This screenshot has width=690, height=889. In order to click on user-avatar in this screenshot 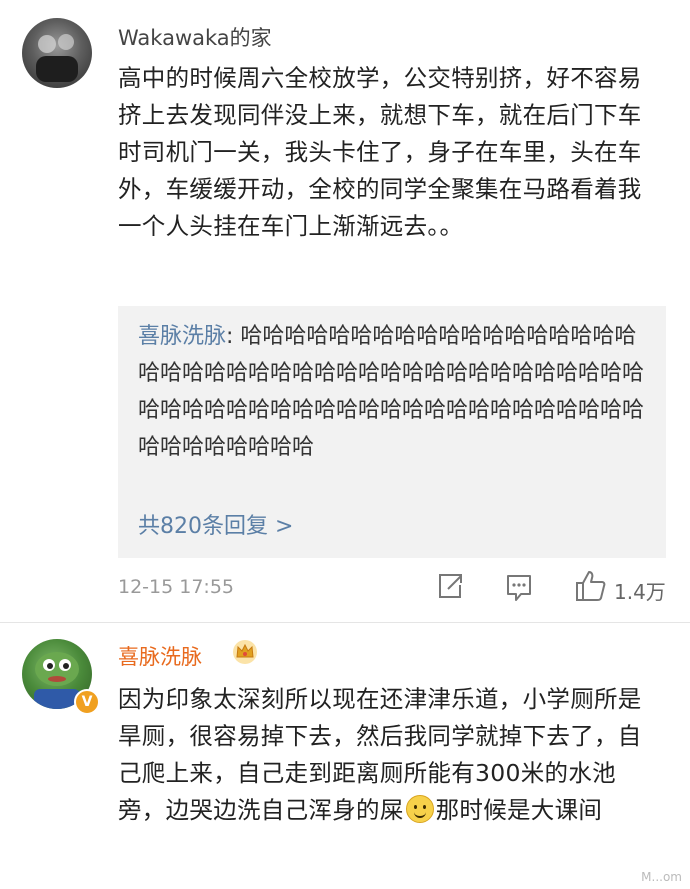, I will do `click(57, 53)`.